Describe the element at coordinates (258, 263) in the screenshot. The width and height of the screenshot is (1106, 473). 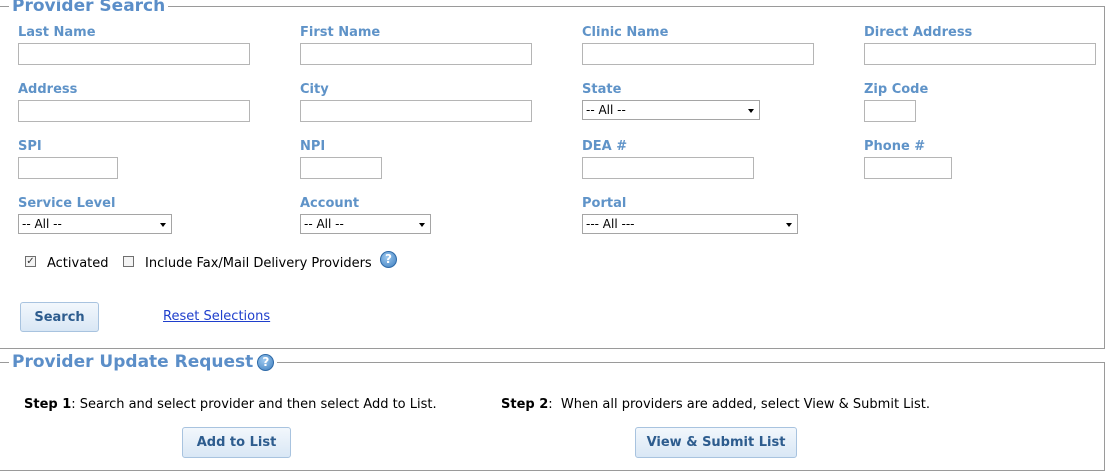
I see `include-fax-label: Include Fax/Mail Delivery Providers` at that location.